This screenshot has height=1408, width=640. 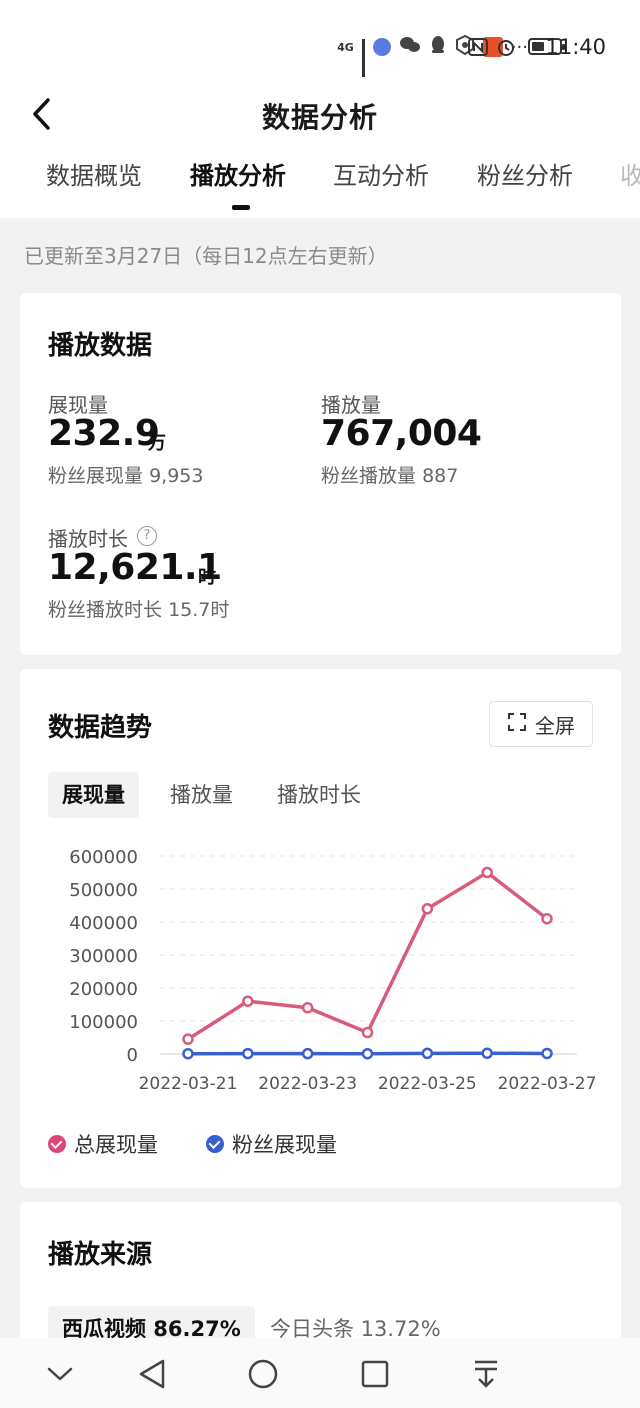 I want to click on subtab-impressions: 展现量, so click(x=93, y=795).